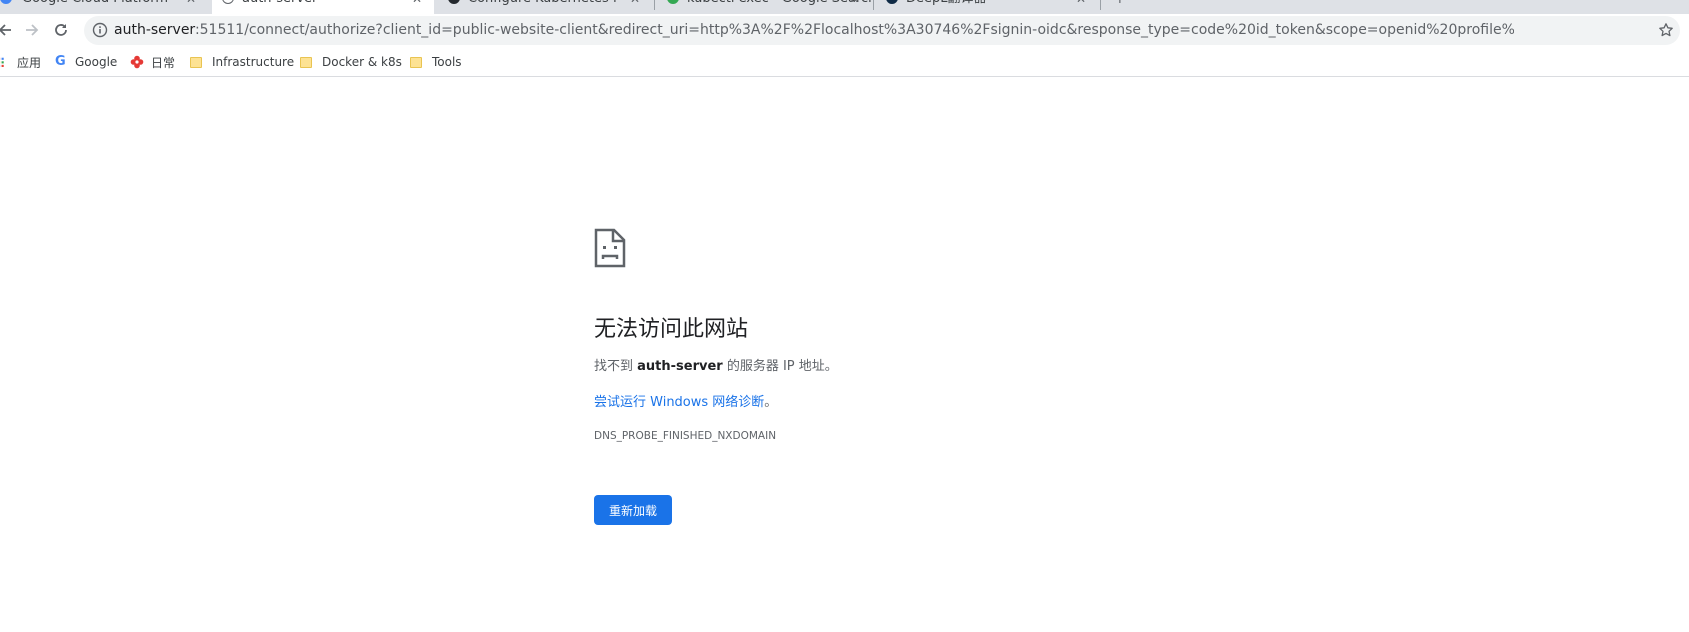  What do you see at coordinates (673, 2) in the screenshot?
I see `google-icon` at bounding box center [673, 2].